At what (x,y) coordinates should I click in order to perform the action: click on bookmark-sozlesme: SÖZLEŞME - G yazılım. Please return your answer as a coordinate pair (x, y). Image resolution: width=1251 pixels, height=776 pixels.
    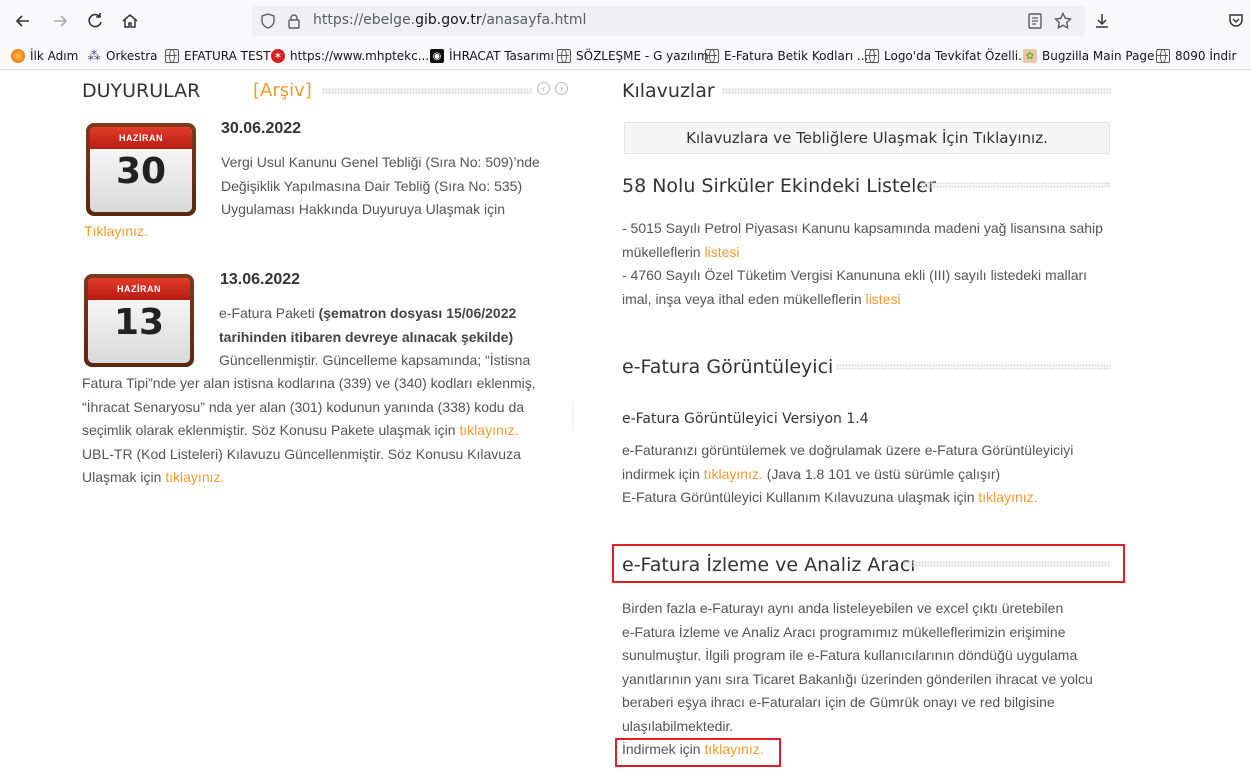
    Looking at the image, I should click on (633, 56).